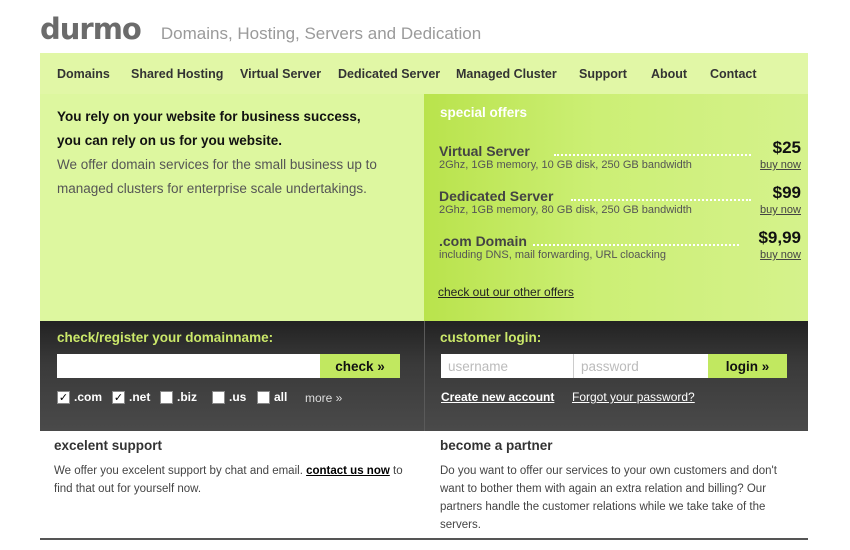  Describe the element at coordinates (506, 292) in the screenshot. I see `other-offers-link: check out our other offers` at that location.